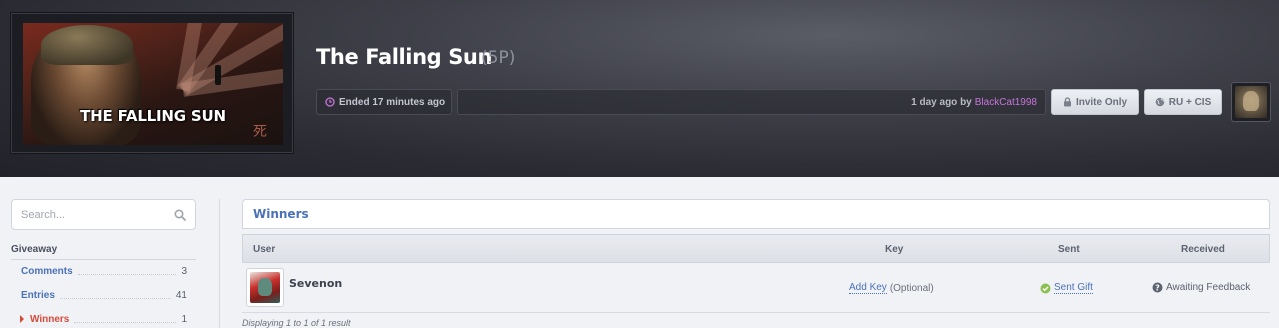 This screenshot has height=328, width=1279. What do you see at coordinates (180, 214) in the screenshot?
I see `search-icon` at bounding box center [180, 214].